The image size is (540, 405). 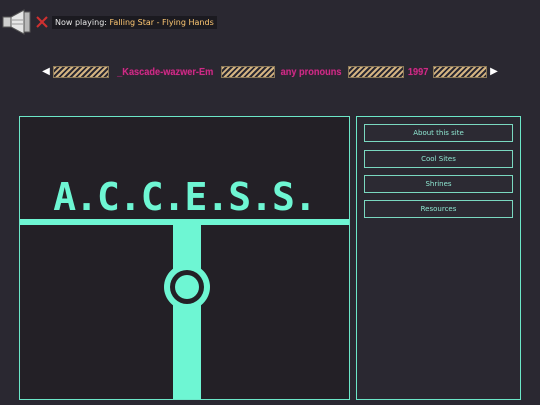 I want to click on nav-cool-sites-button: Cool Sites, so click(x=438, y=159).